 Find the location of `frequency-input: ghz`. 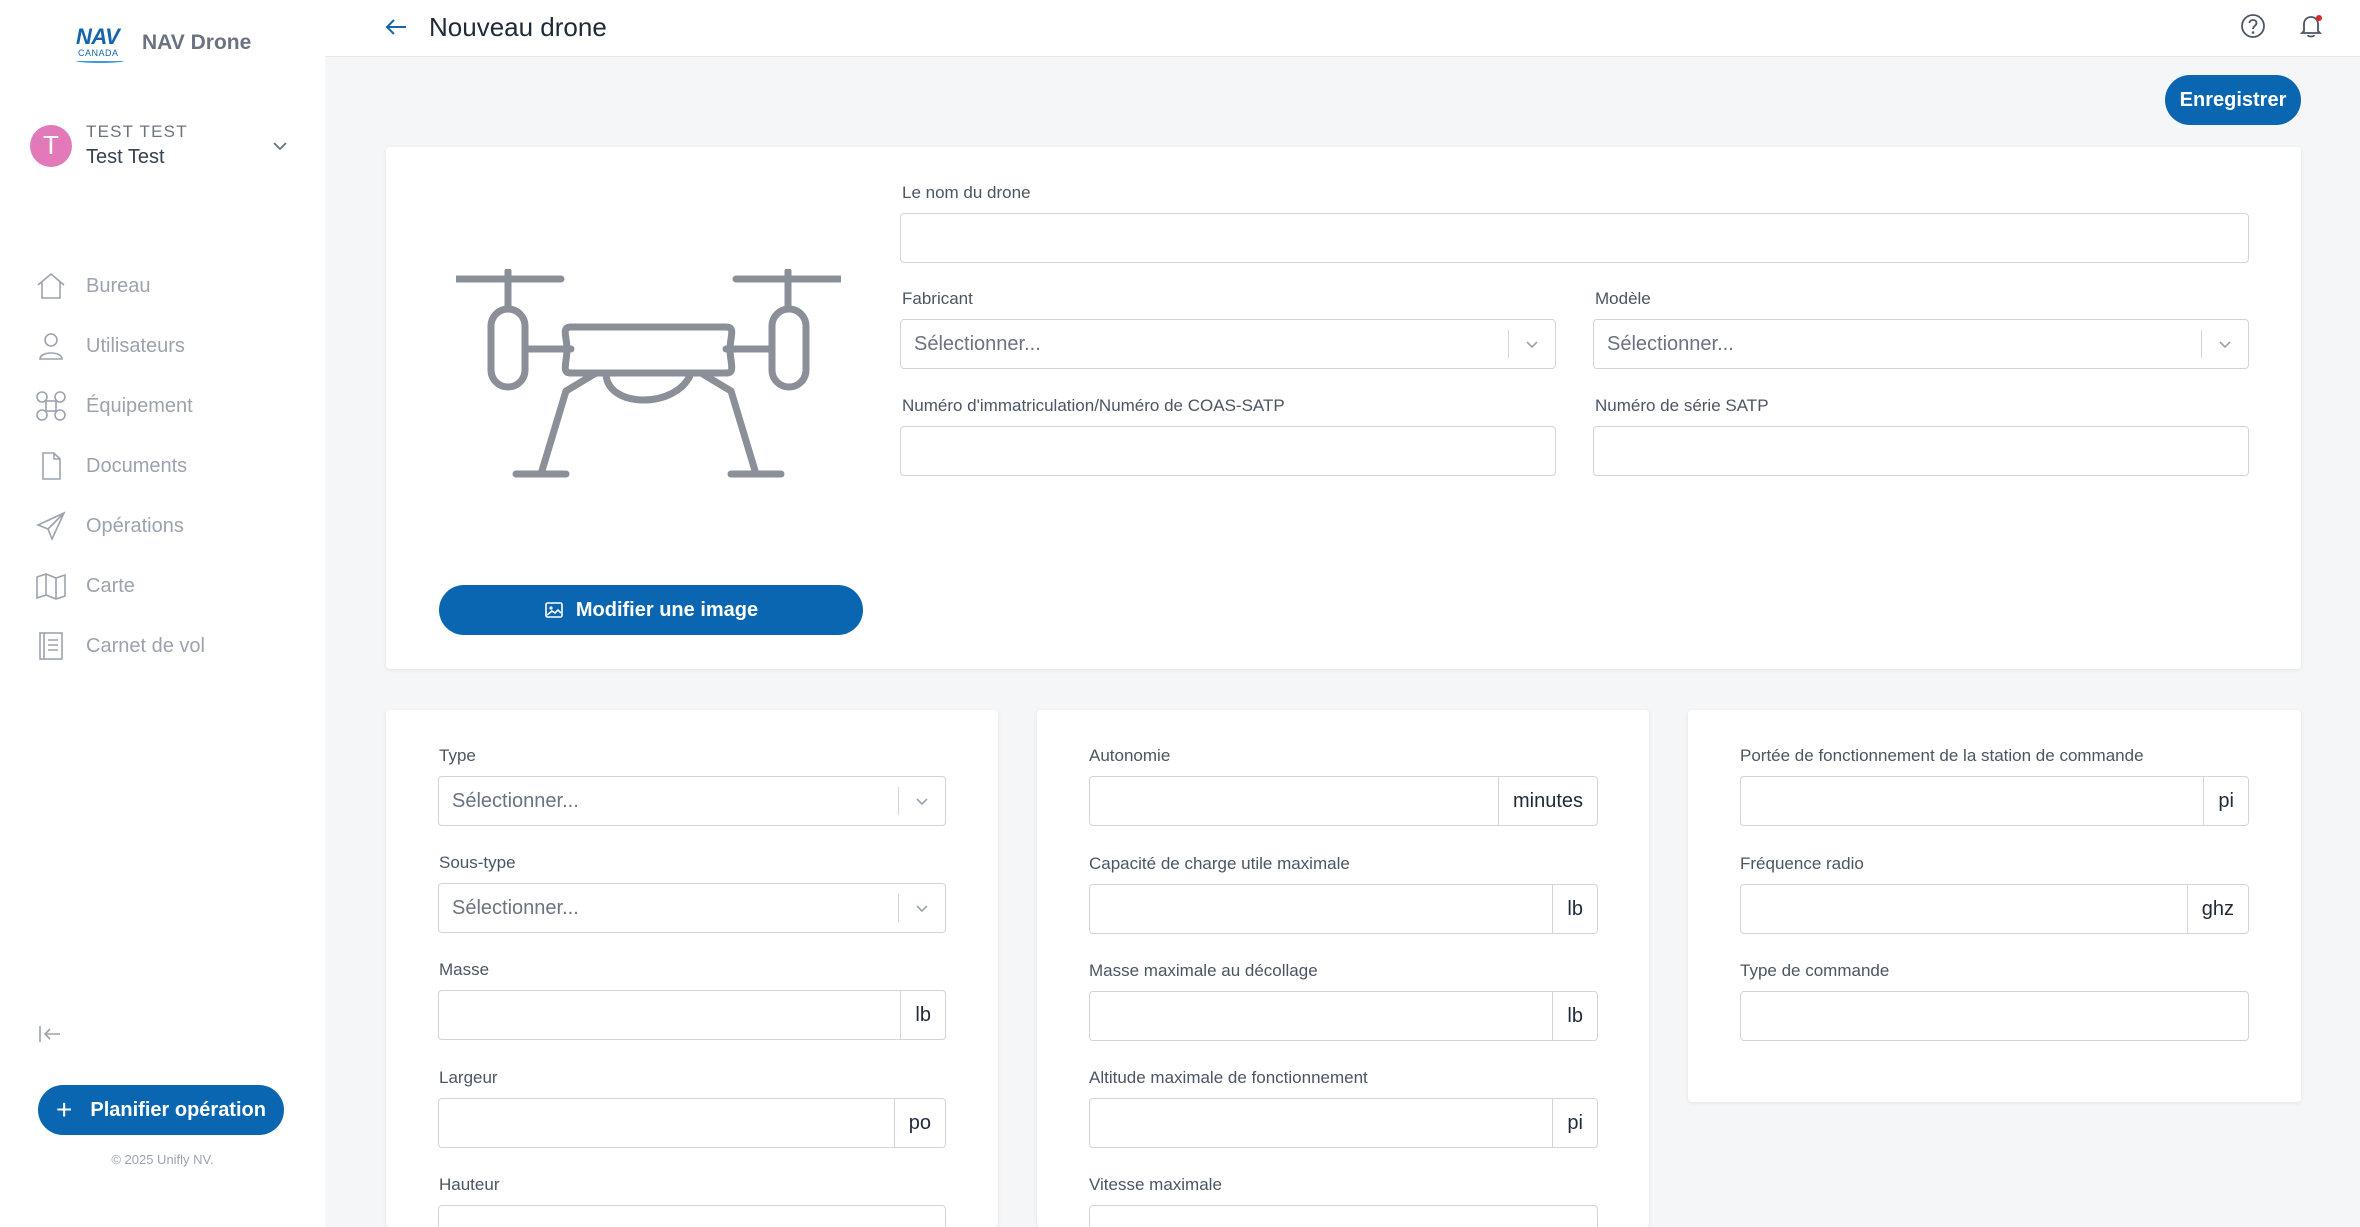

frequency-input: ghz is located at coordinates (1994, 909).